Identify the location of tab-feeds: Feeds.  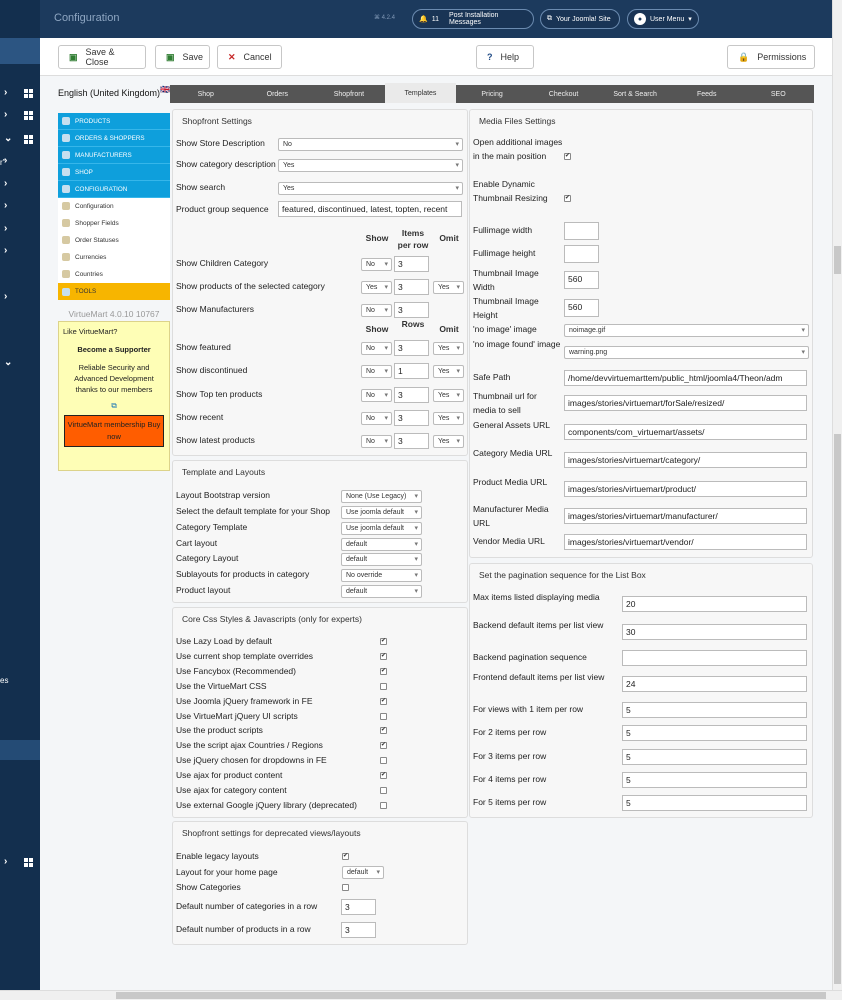
(707, 94).